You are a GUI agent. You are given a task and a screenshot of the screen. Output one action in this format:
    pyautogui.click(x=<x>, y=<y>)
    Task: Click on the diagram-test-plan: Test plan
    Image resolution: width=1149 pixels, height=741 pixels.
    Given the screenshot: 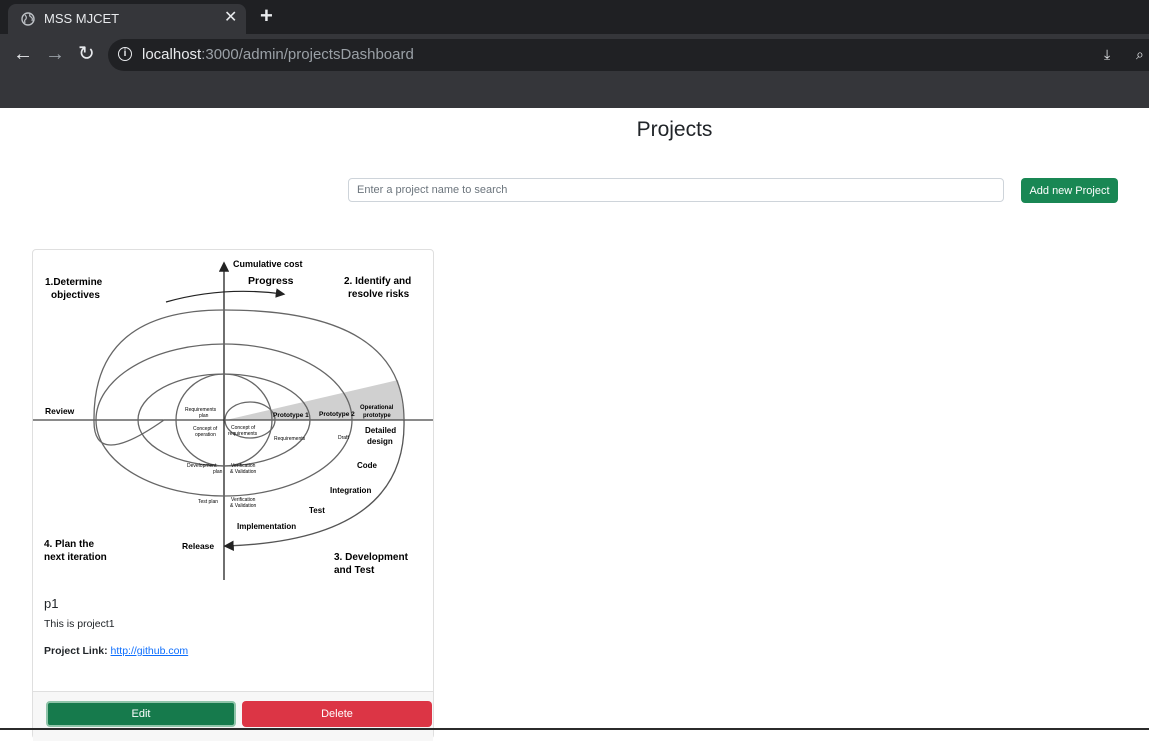 What is the action you would take?
    pyautogui.click(x=208, y=502)
    